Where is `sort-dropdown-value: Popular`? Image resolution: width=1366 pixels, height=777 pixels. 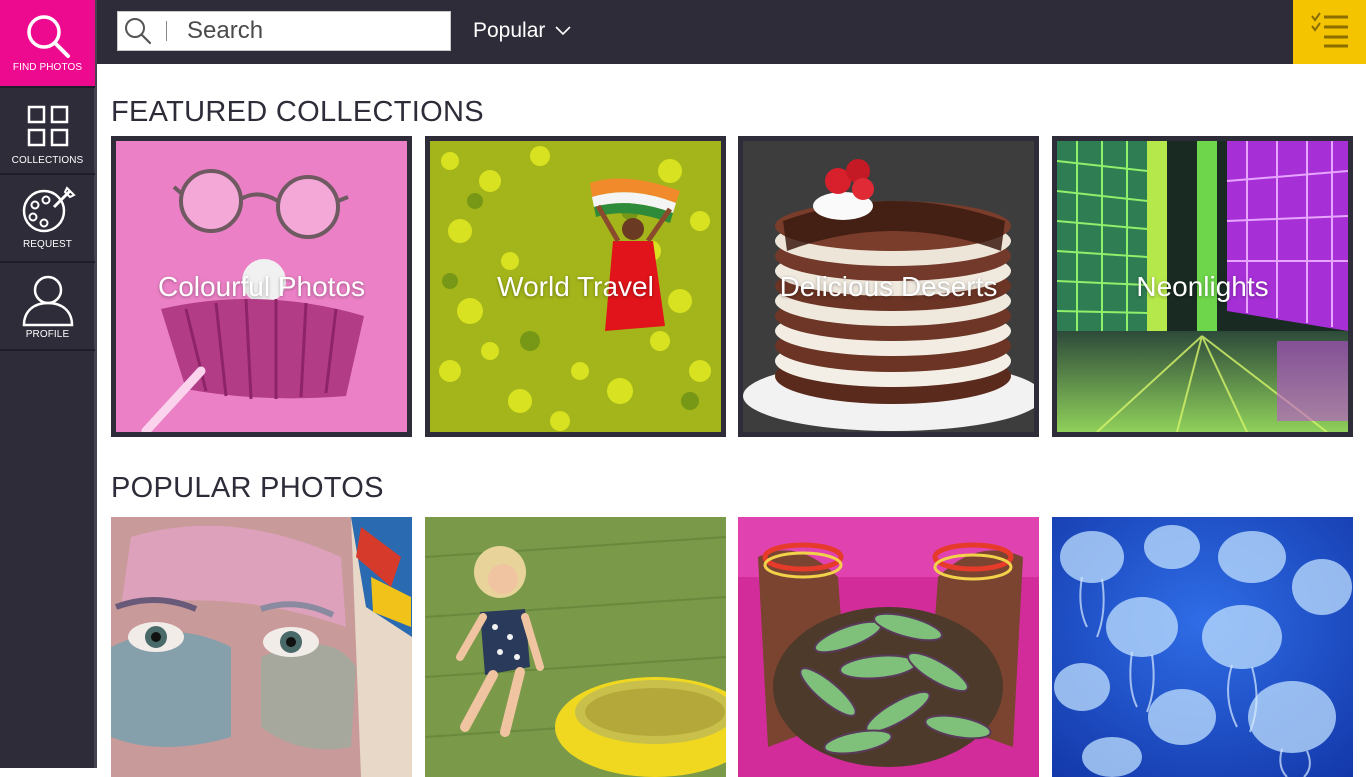
sort-dropdown-value: Popular is located at coordinates (509, 30).